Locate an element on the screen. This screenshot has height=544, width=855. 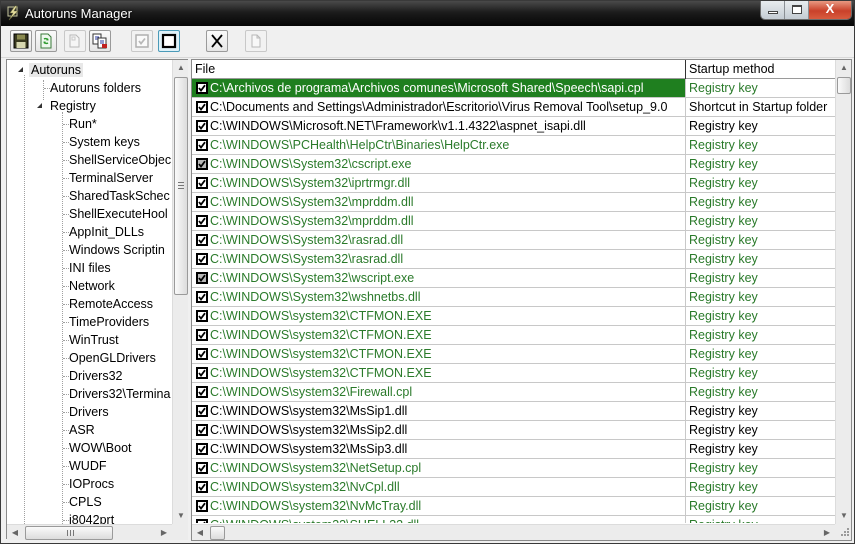
tree-item-registry-child: Drivers is located at coordinates (89, 412).